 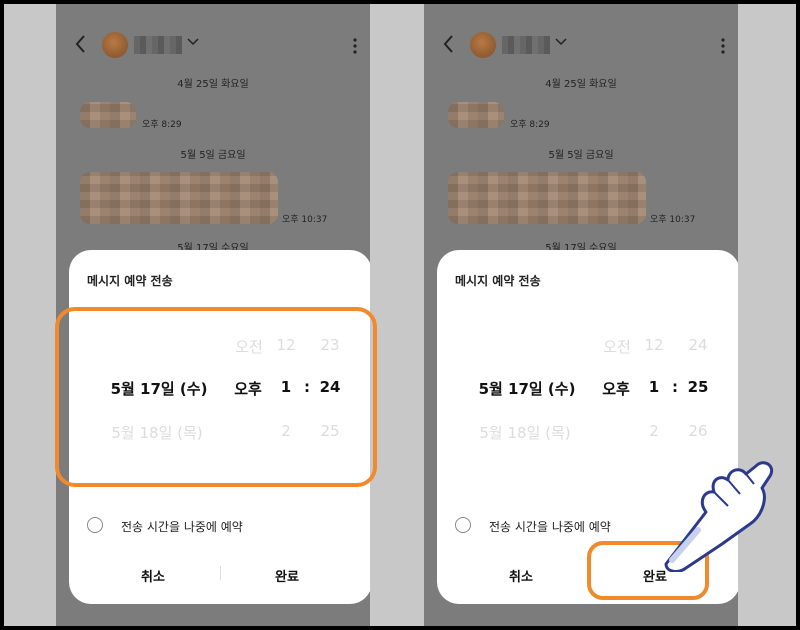 I want to click on pointing-hand-icon, so click(x=718, y=516).